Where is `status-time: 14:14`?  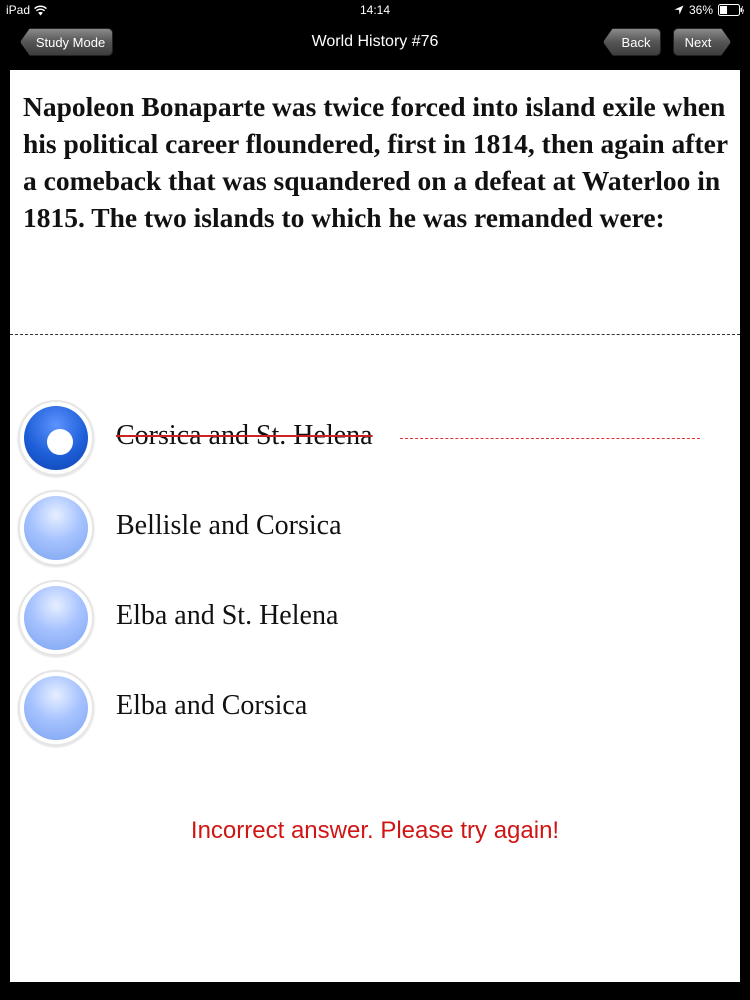
status-time: 14:14 is located at coordinates (375, 10).